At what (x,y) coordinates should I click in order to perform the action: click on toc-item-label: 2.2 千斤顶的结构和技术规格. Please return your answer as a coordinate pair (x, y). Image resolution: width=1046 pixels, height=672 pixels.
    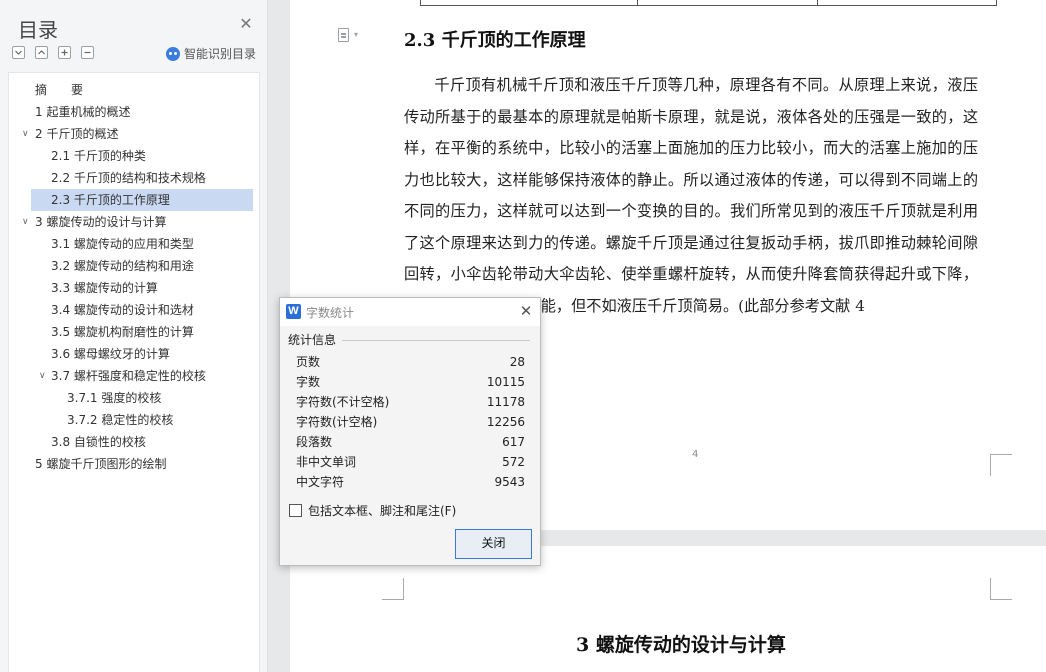
    Looking at the image, I should click on (128, 178).